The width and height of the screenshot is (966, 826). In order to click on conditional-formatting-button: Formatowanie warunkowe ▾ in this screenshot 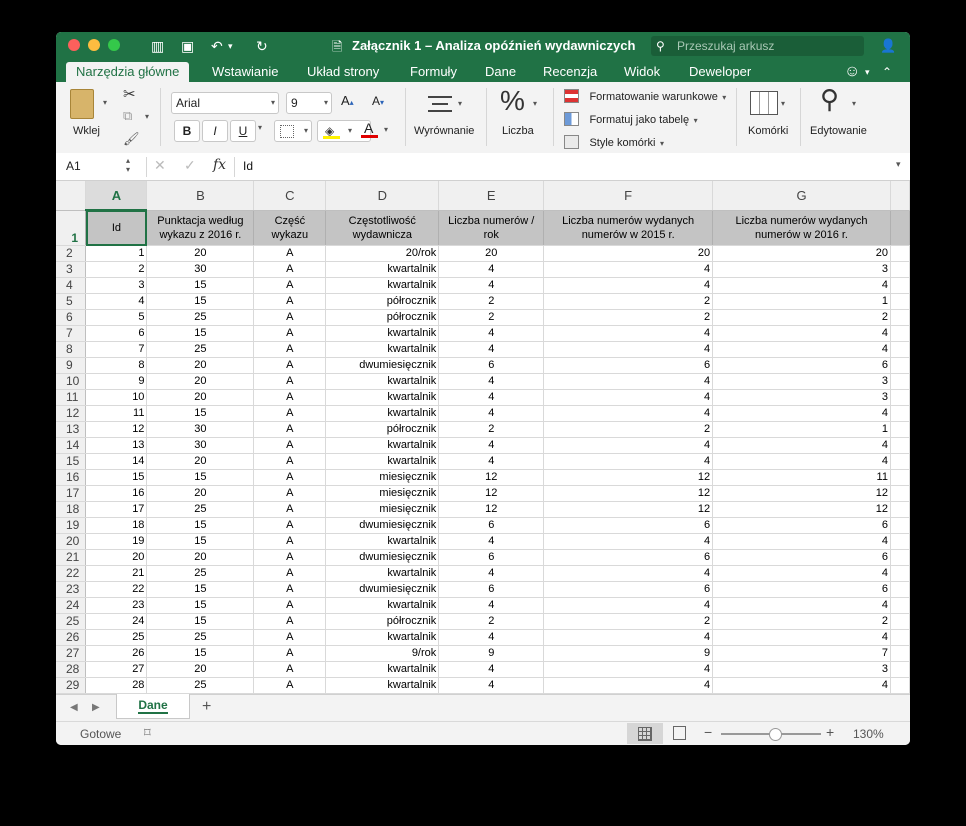, I will do `click(645, 96)`.